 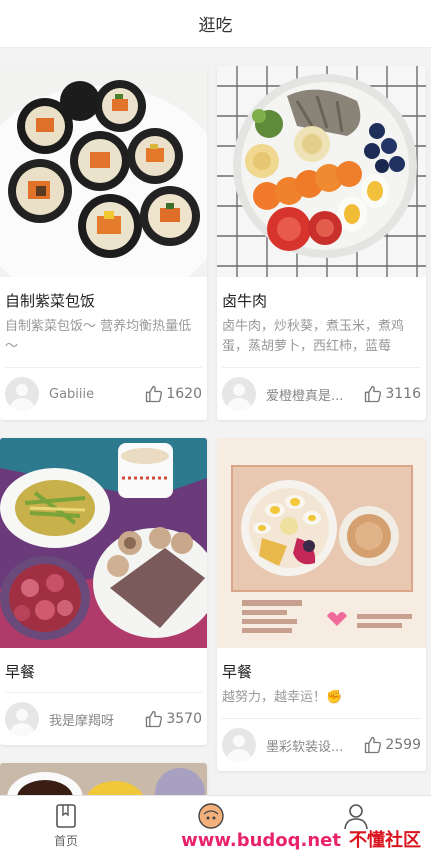 I want to click on like-count: 3570, so click(x=184, y=719).